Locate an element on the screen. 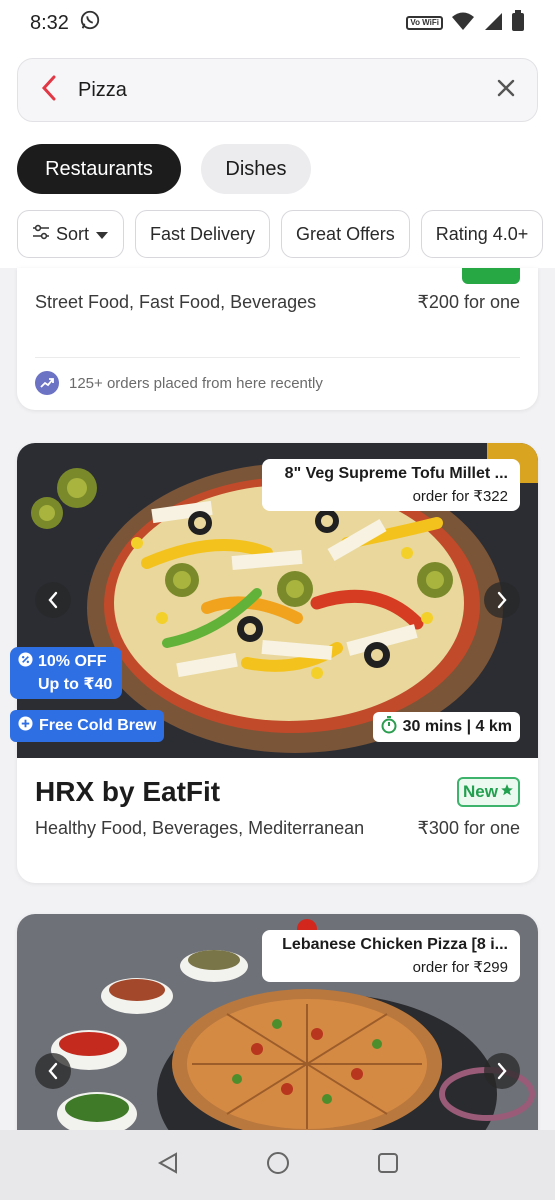 Image resolution: width=555 pixels, height=1200 pixels. discount-line1: 10% OFF is located at coordinates (72, 661).